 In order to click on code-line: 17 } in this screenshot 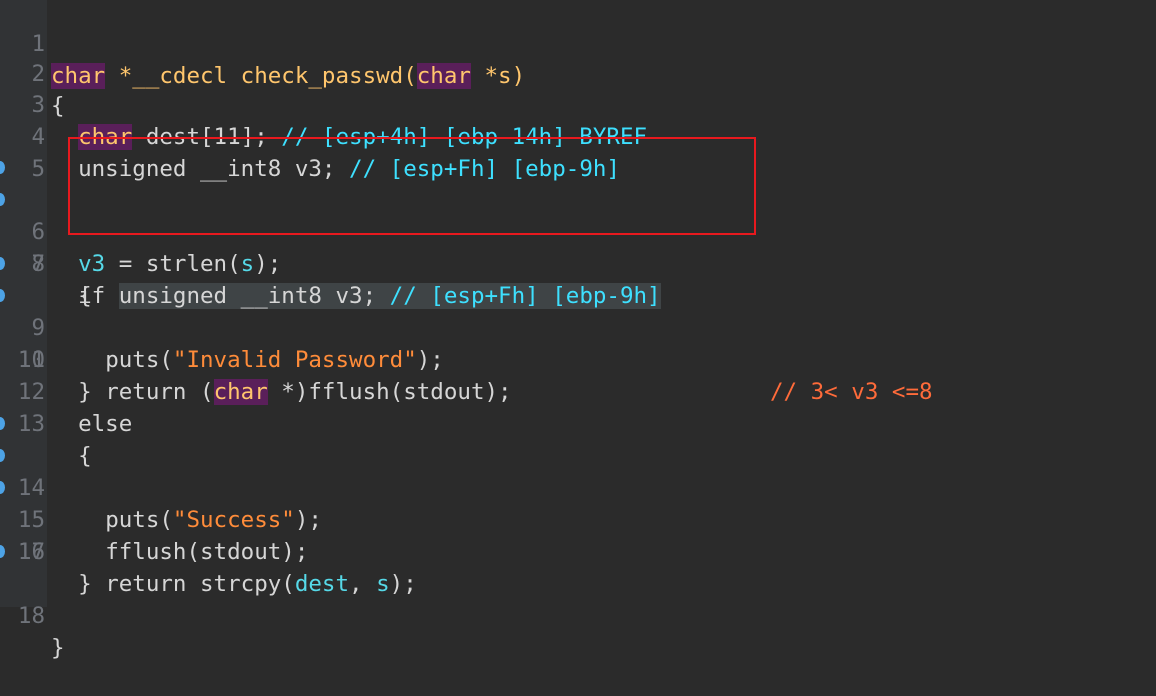, I will do `click(578, 550)`.